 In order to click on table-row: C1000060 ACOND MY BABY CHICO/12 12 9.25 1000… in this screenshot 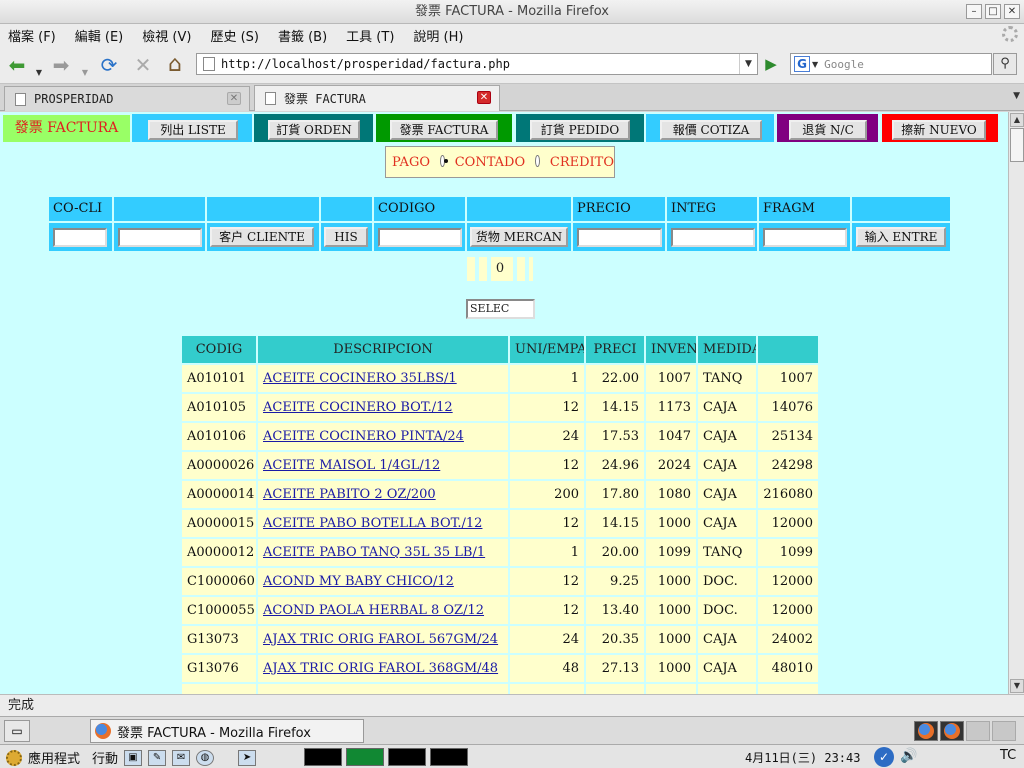, I will do `click(501, 581)`.